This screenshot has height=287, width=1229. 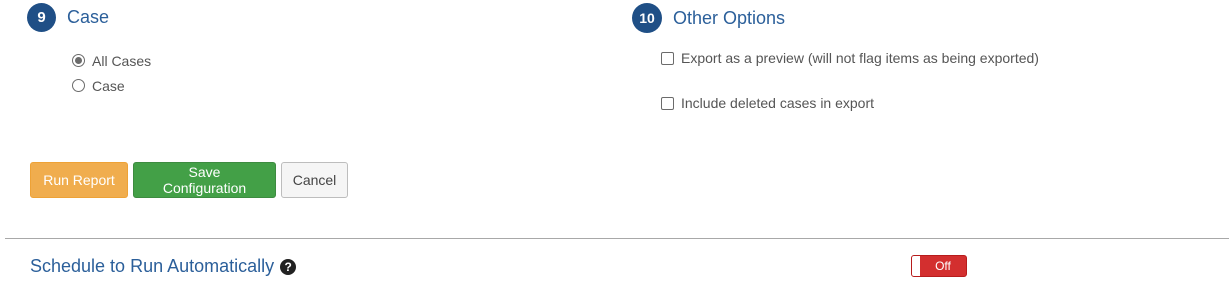 I want to click on toggle-knob, so click(x=916, y=266).